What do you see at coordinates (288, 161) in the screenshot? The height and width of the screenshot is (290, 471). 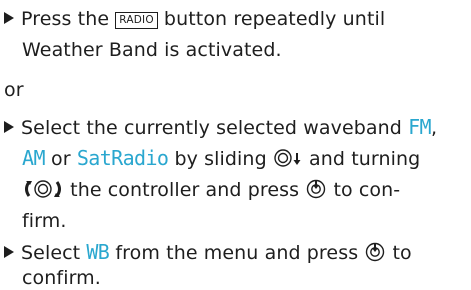 I see `controller-slide-down-icon` at bounding box center [288, 161].